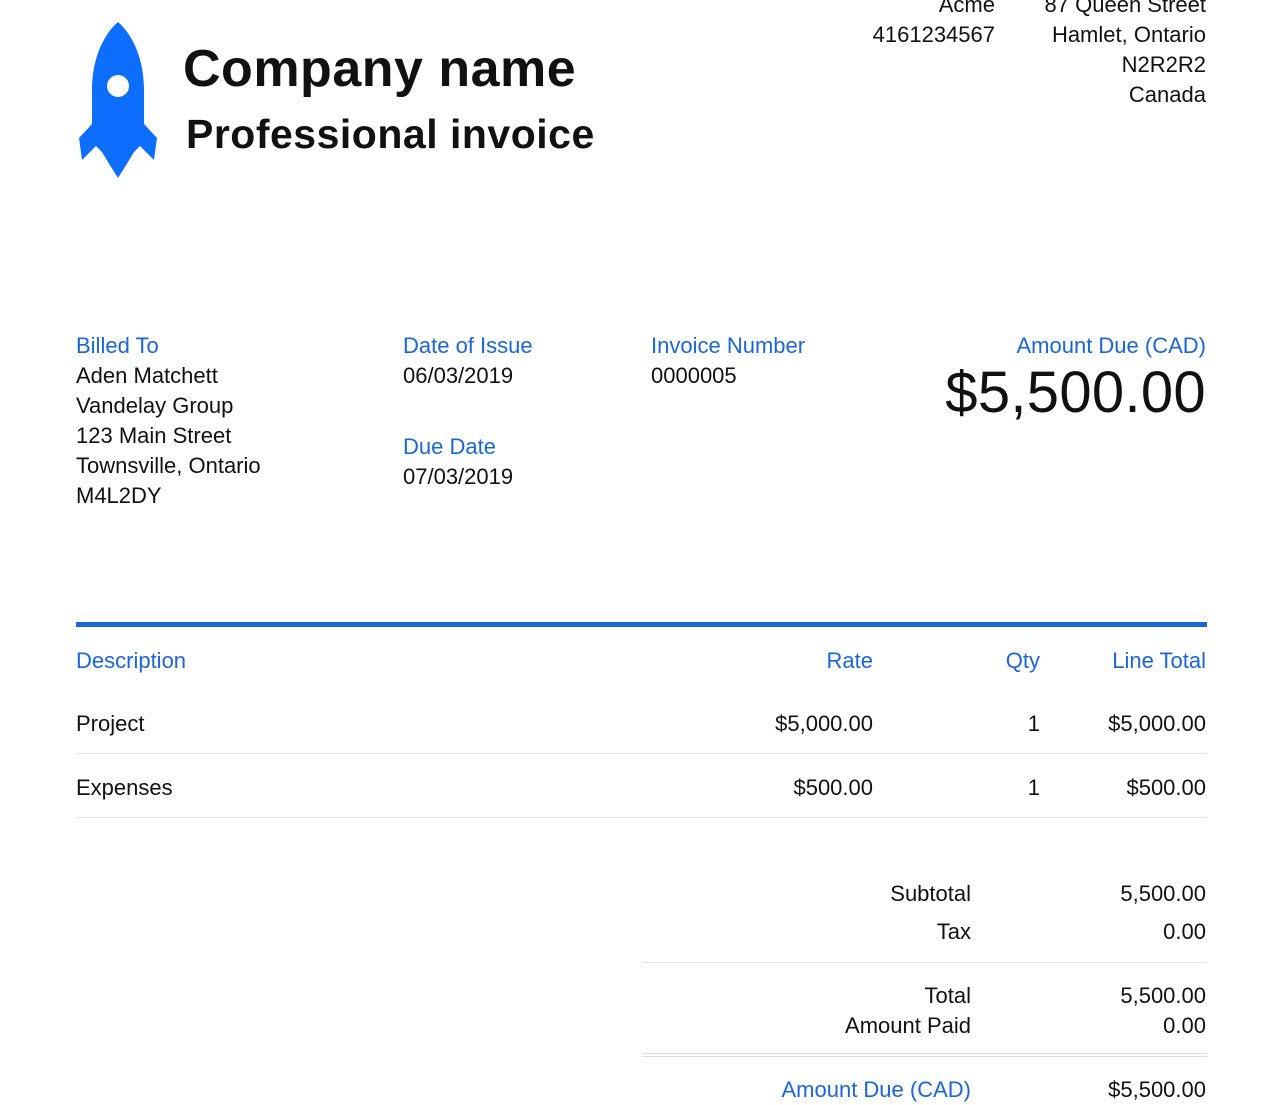 The image size is (1283, 1105). I want to click on sender-street: 87 Queen Street, so click(1125, 8).